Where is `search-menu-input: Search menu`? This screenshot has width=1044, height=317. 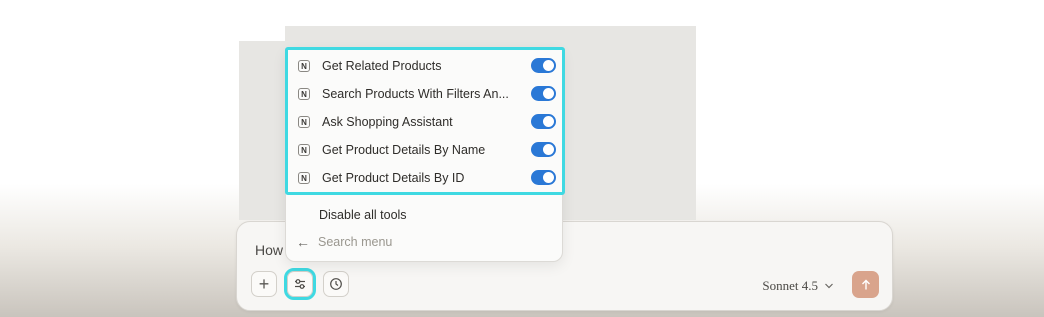
search-menu-input: Search menu is located at coordinates (355, 242).